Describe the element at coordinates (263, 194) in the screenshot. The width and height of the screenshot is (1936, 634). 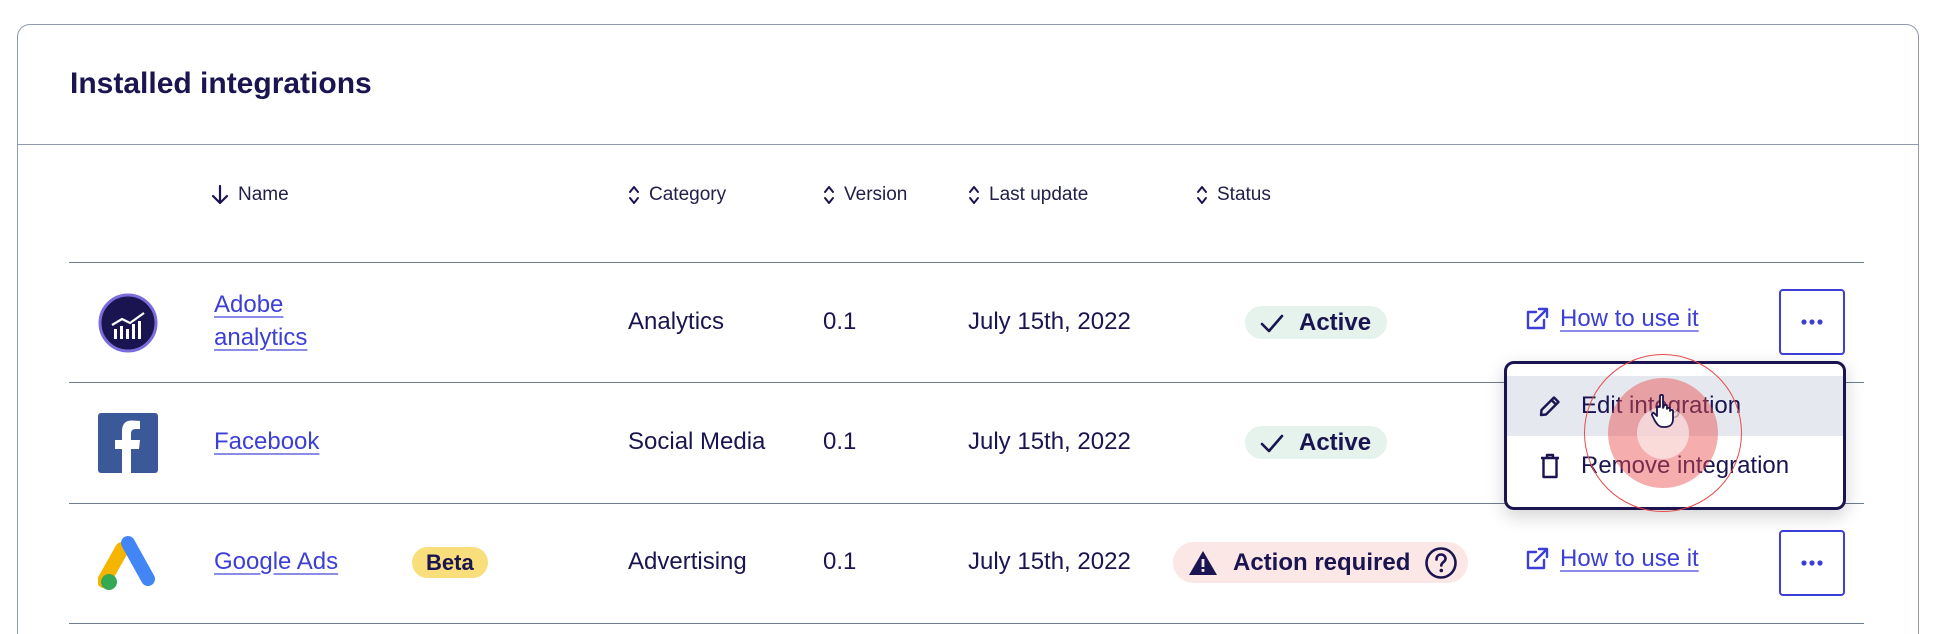
I see `column-header-name-label: Name` at that location.